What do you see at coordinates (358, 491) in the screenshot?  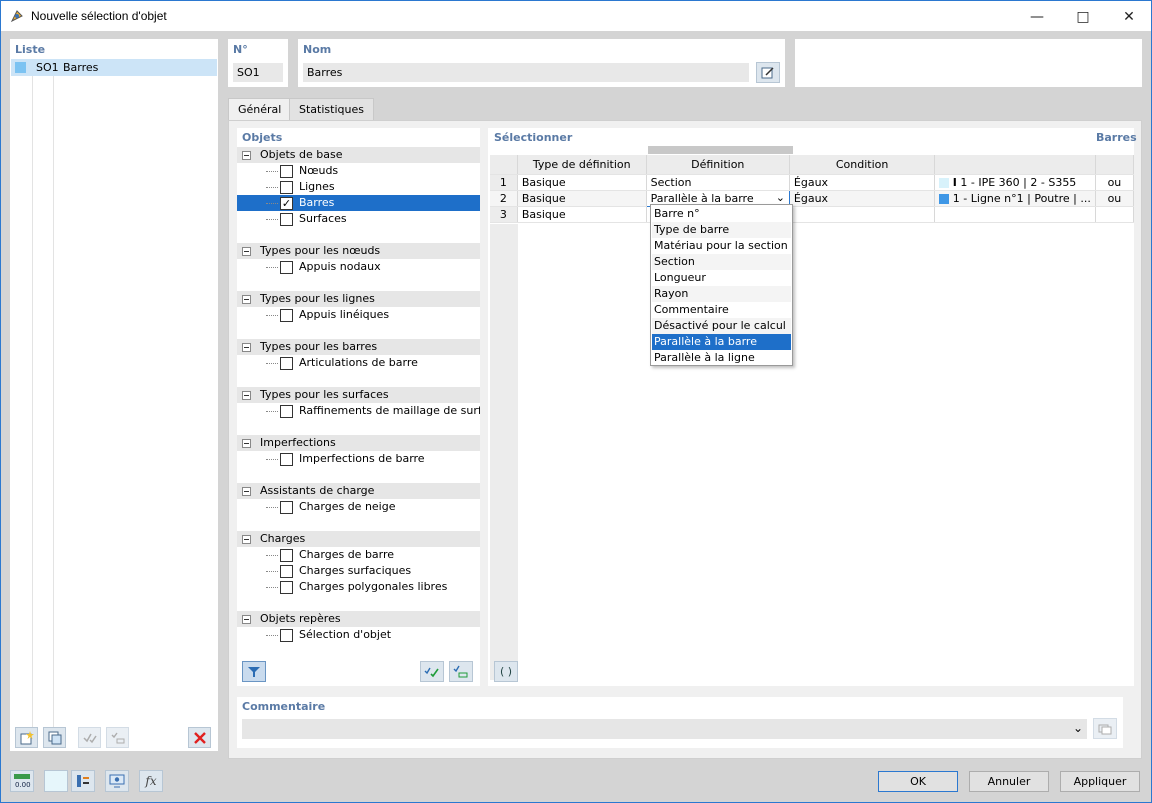 I see `group-assistants-charge: Assistants de charge` at bounding box center [358, 491].